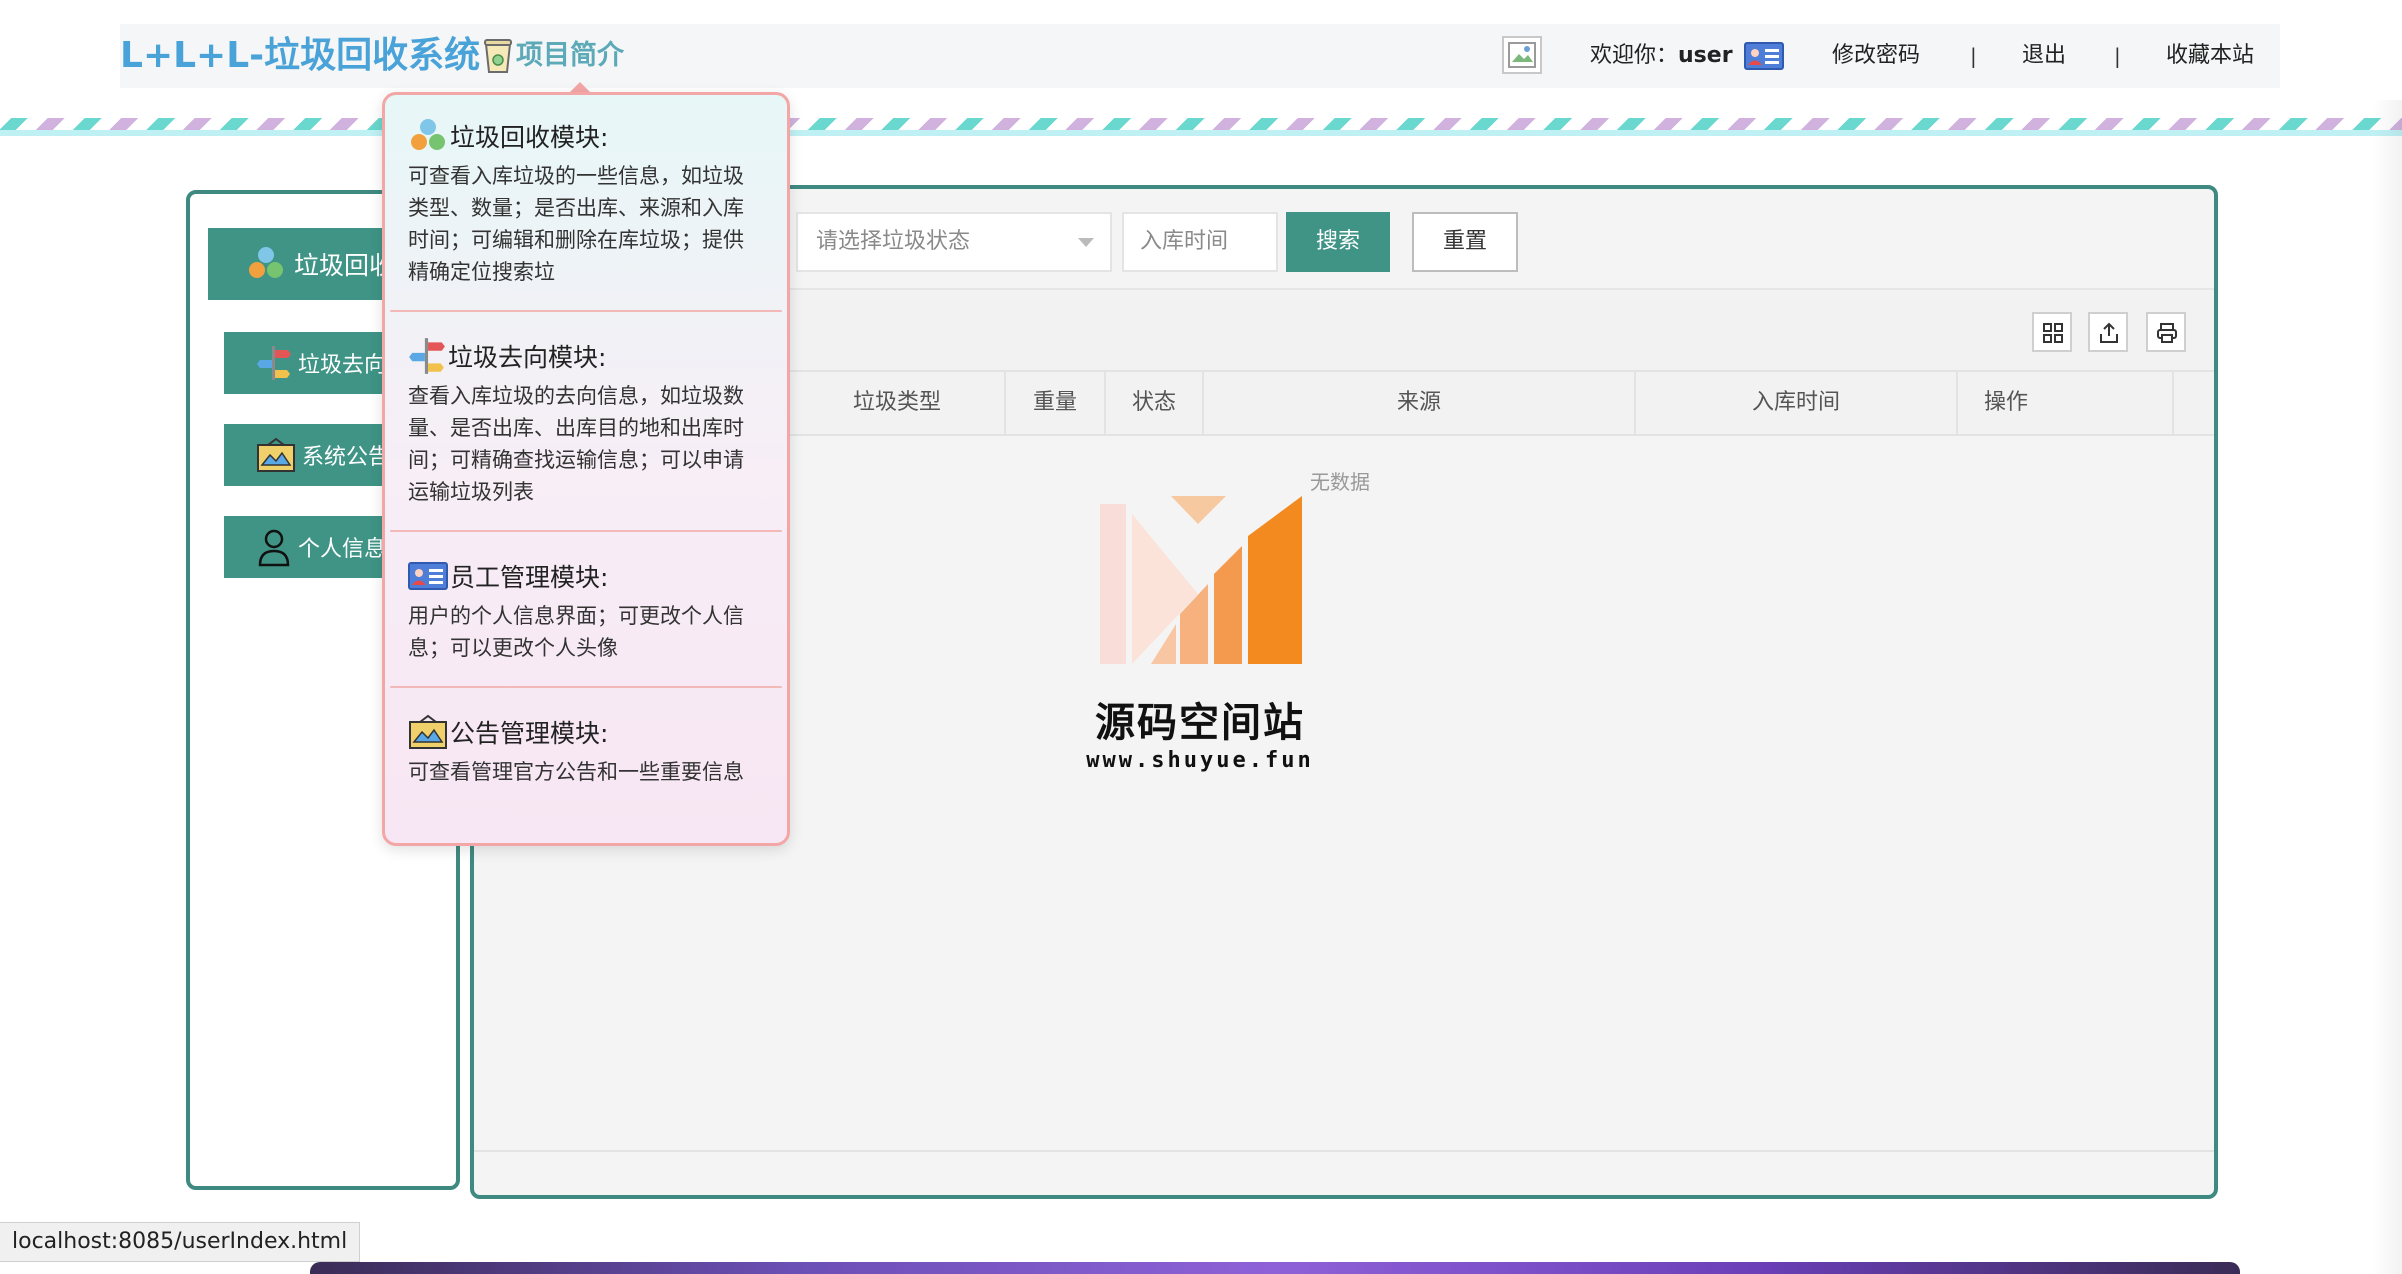 This screenshot has height=1274, width=2402. What do you see at coordinates (1200, 723) in the screenshot?
I see `watermark-title: 源码空间站` at bounding box center [1200, 723].